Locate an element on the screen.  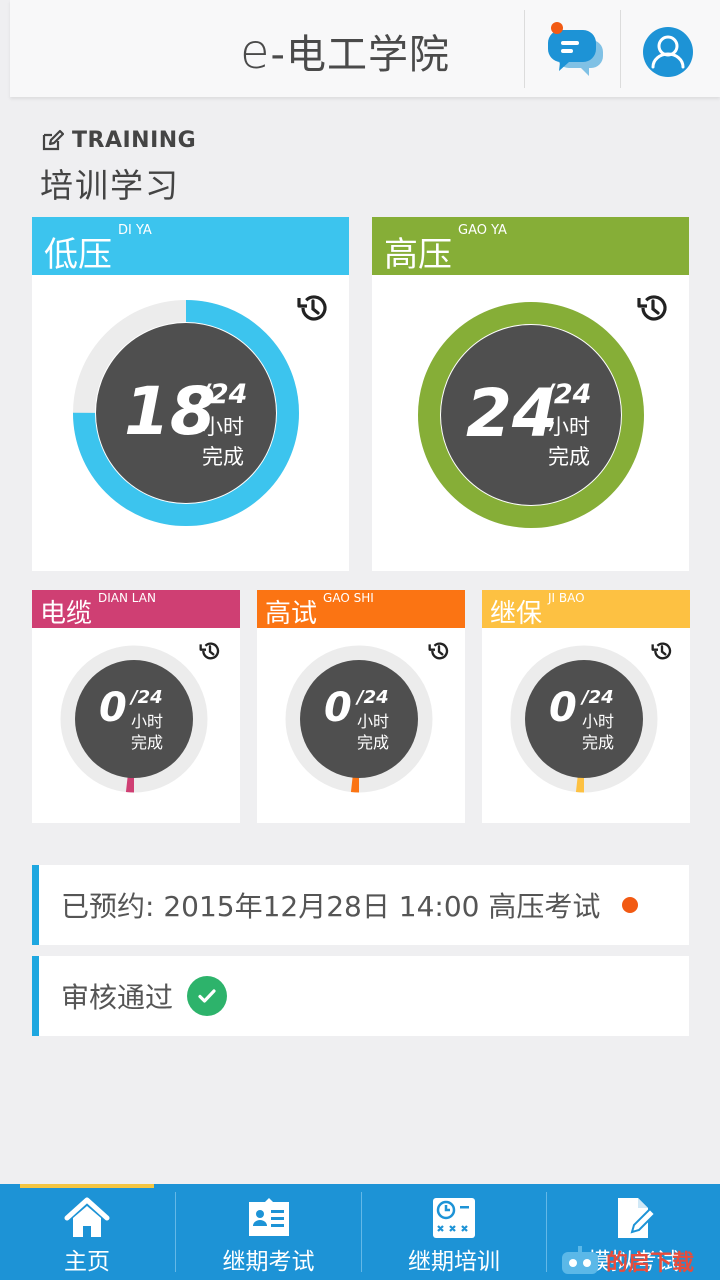
edit-icon is located at coordinates (53, 139).